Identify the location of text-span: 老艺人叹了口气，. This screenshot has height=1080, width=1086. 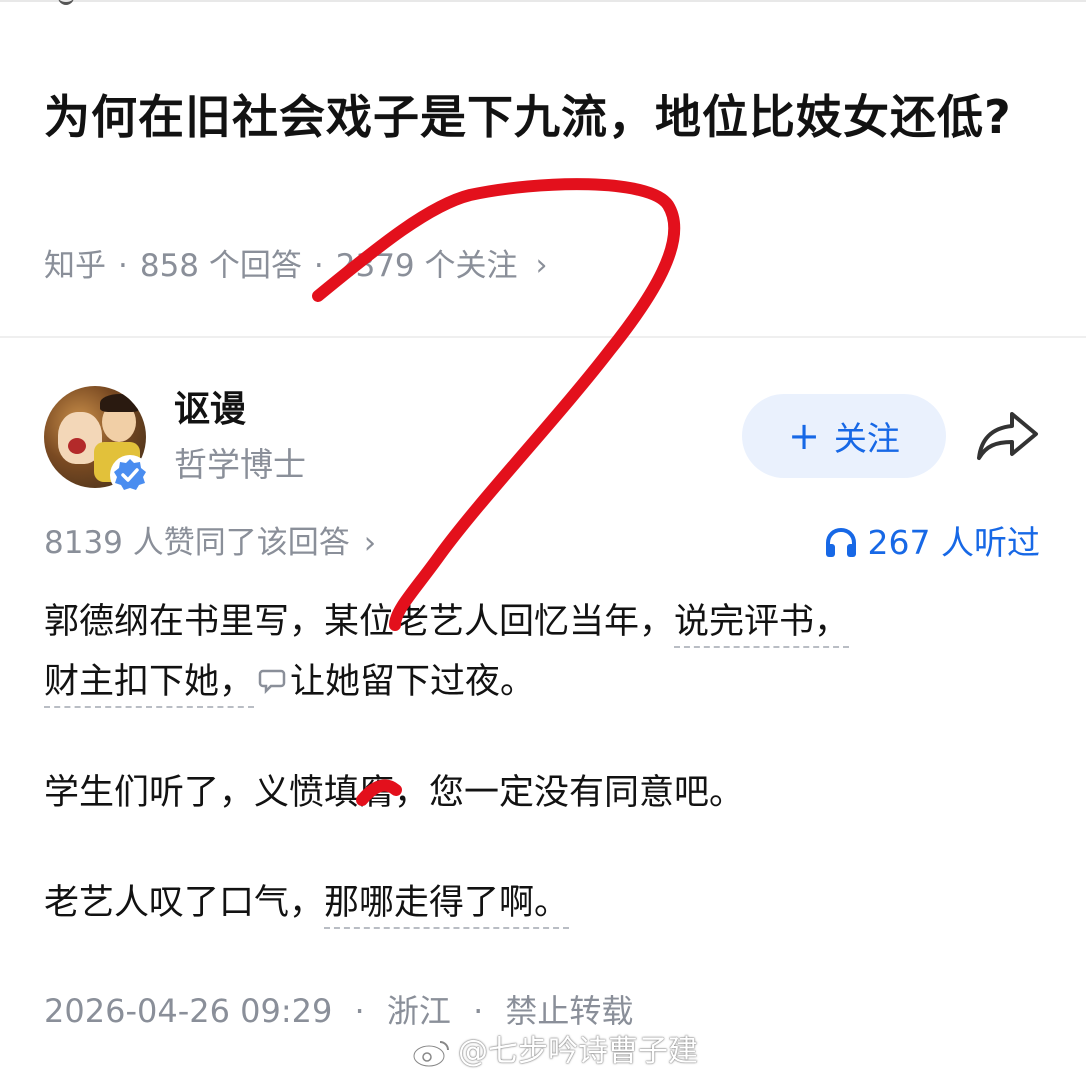
(184, 903).